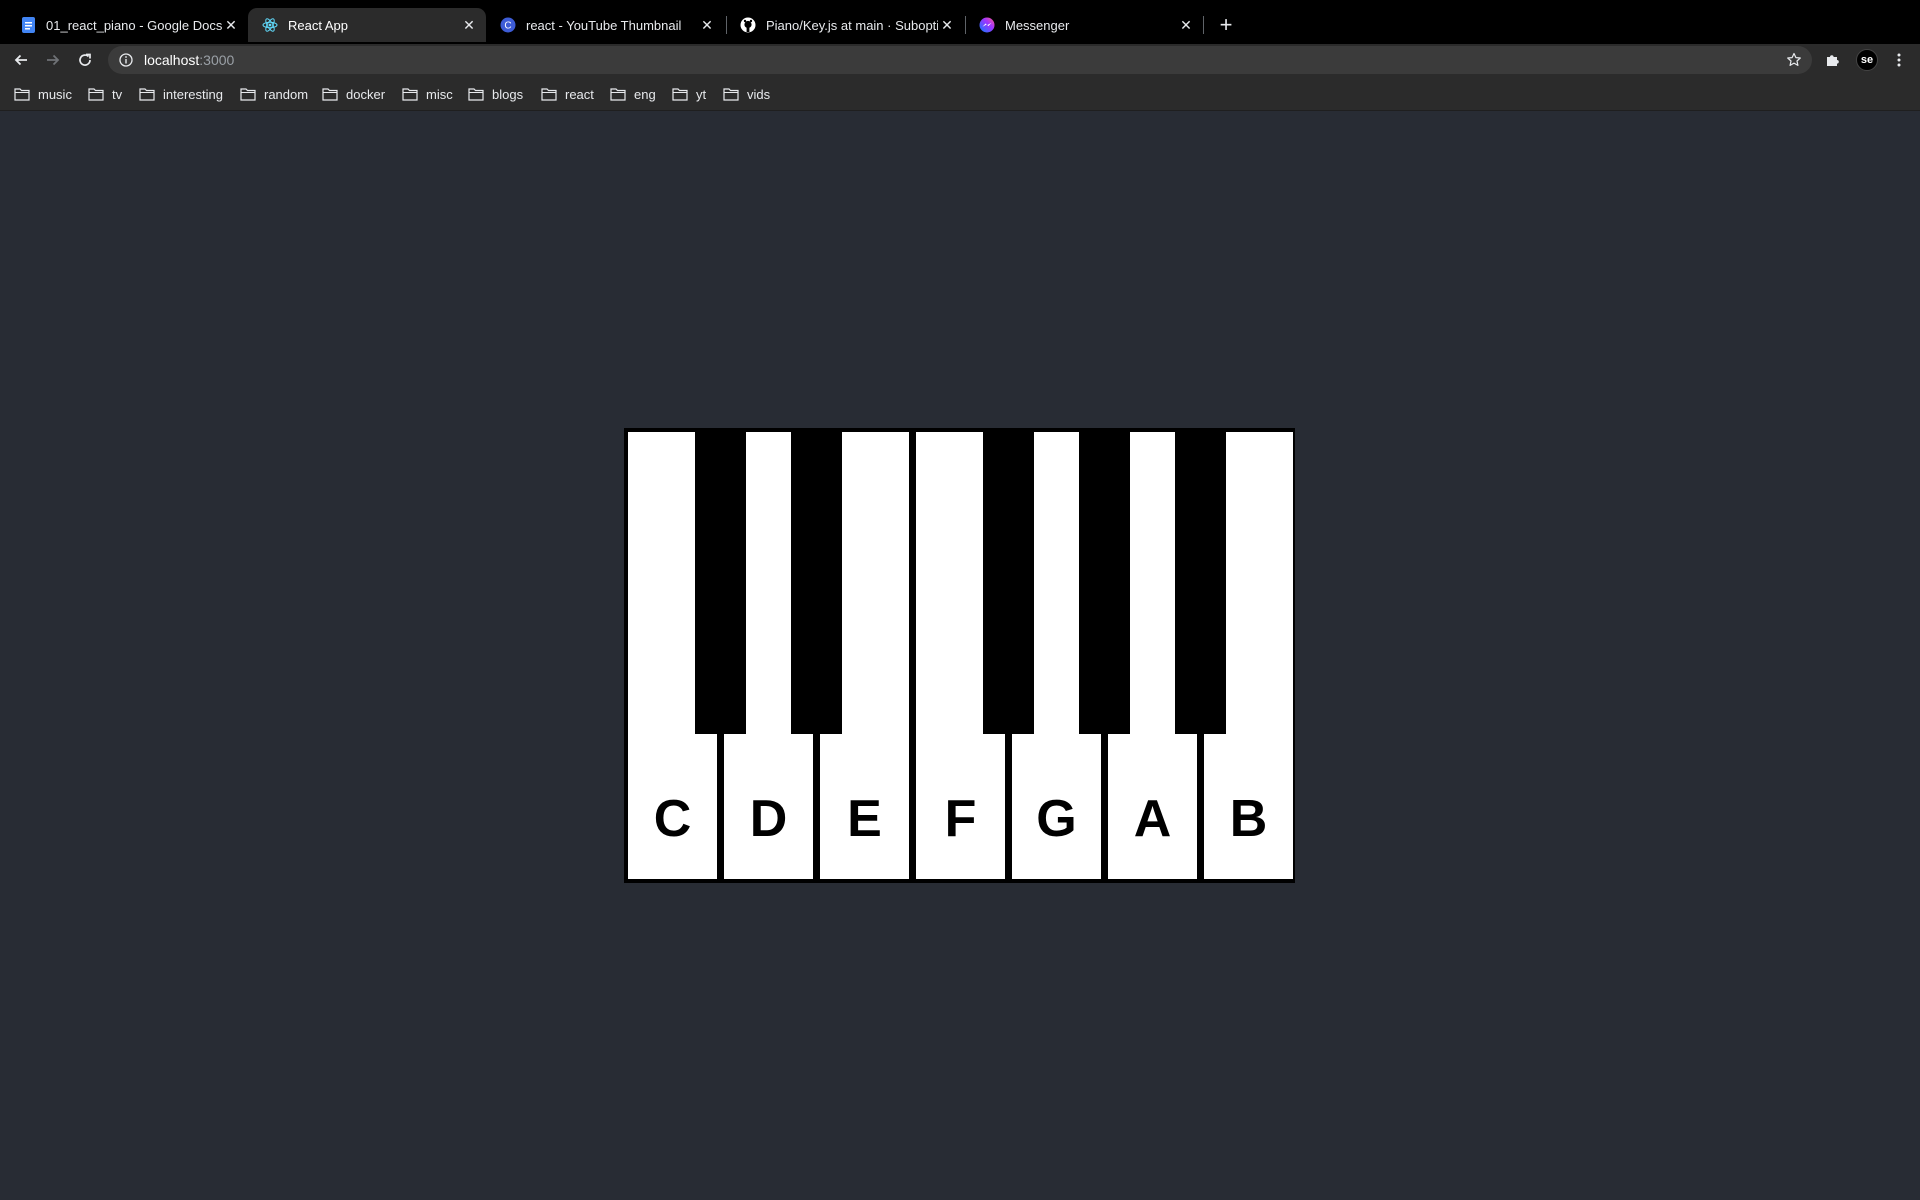  I want to click on tab-title: React App, so click(318, 25).